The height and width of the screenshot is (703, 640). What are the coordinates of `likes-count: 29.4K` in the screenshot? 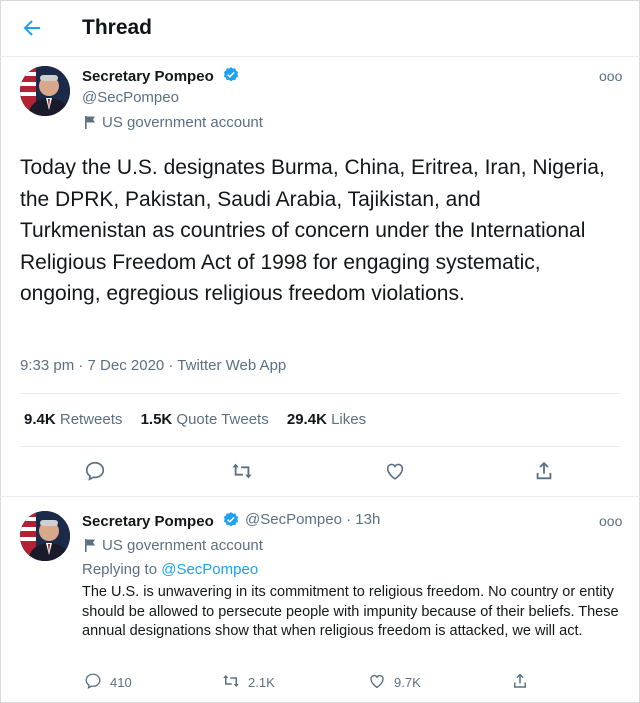 It's located at (306, 419).